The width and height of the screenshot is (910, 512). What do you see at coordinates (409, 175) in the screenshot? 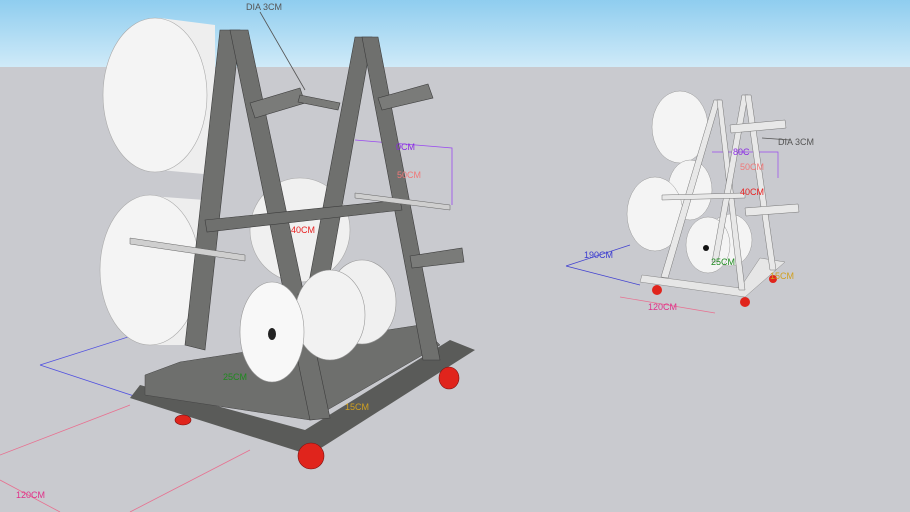
I see `large-spacing-label: 50CM` at bounding box center [409, 175].